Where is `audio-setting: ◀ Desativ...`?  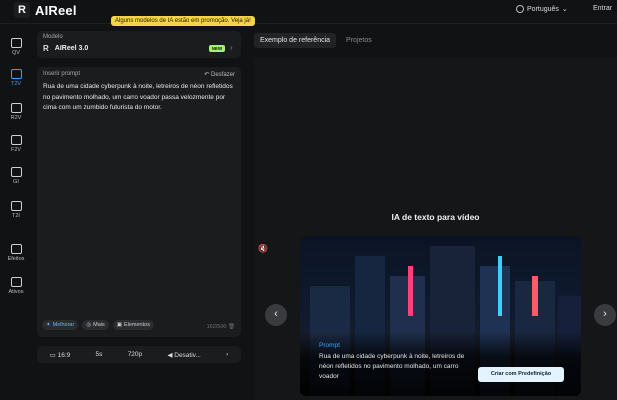 audio-setting: ◀ Desativ... is located at coordinates (183, 355).